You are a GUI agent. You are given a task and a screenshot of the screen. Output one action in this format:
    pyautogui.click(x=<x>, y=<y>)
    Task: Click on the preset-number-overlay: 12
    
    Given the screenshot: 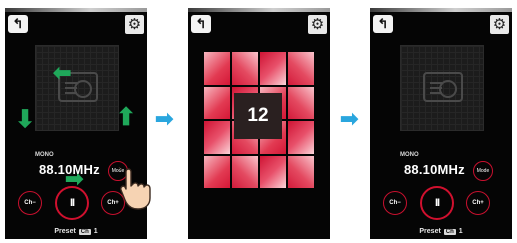 What is the action you would take?
    pyautogui.click(x=258, y=116)
    